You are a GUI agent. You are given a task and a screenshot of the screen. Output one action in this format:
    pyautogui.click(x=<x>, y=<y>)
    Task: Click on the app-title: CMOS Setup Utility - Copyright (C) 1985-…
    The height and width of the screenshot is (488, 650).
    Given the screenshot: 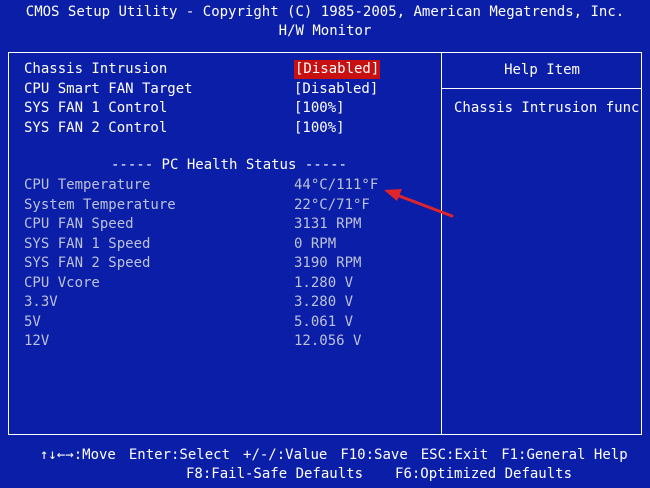 What is the action you would take?
    pyautogui.click(x=325, y=12)
    